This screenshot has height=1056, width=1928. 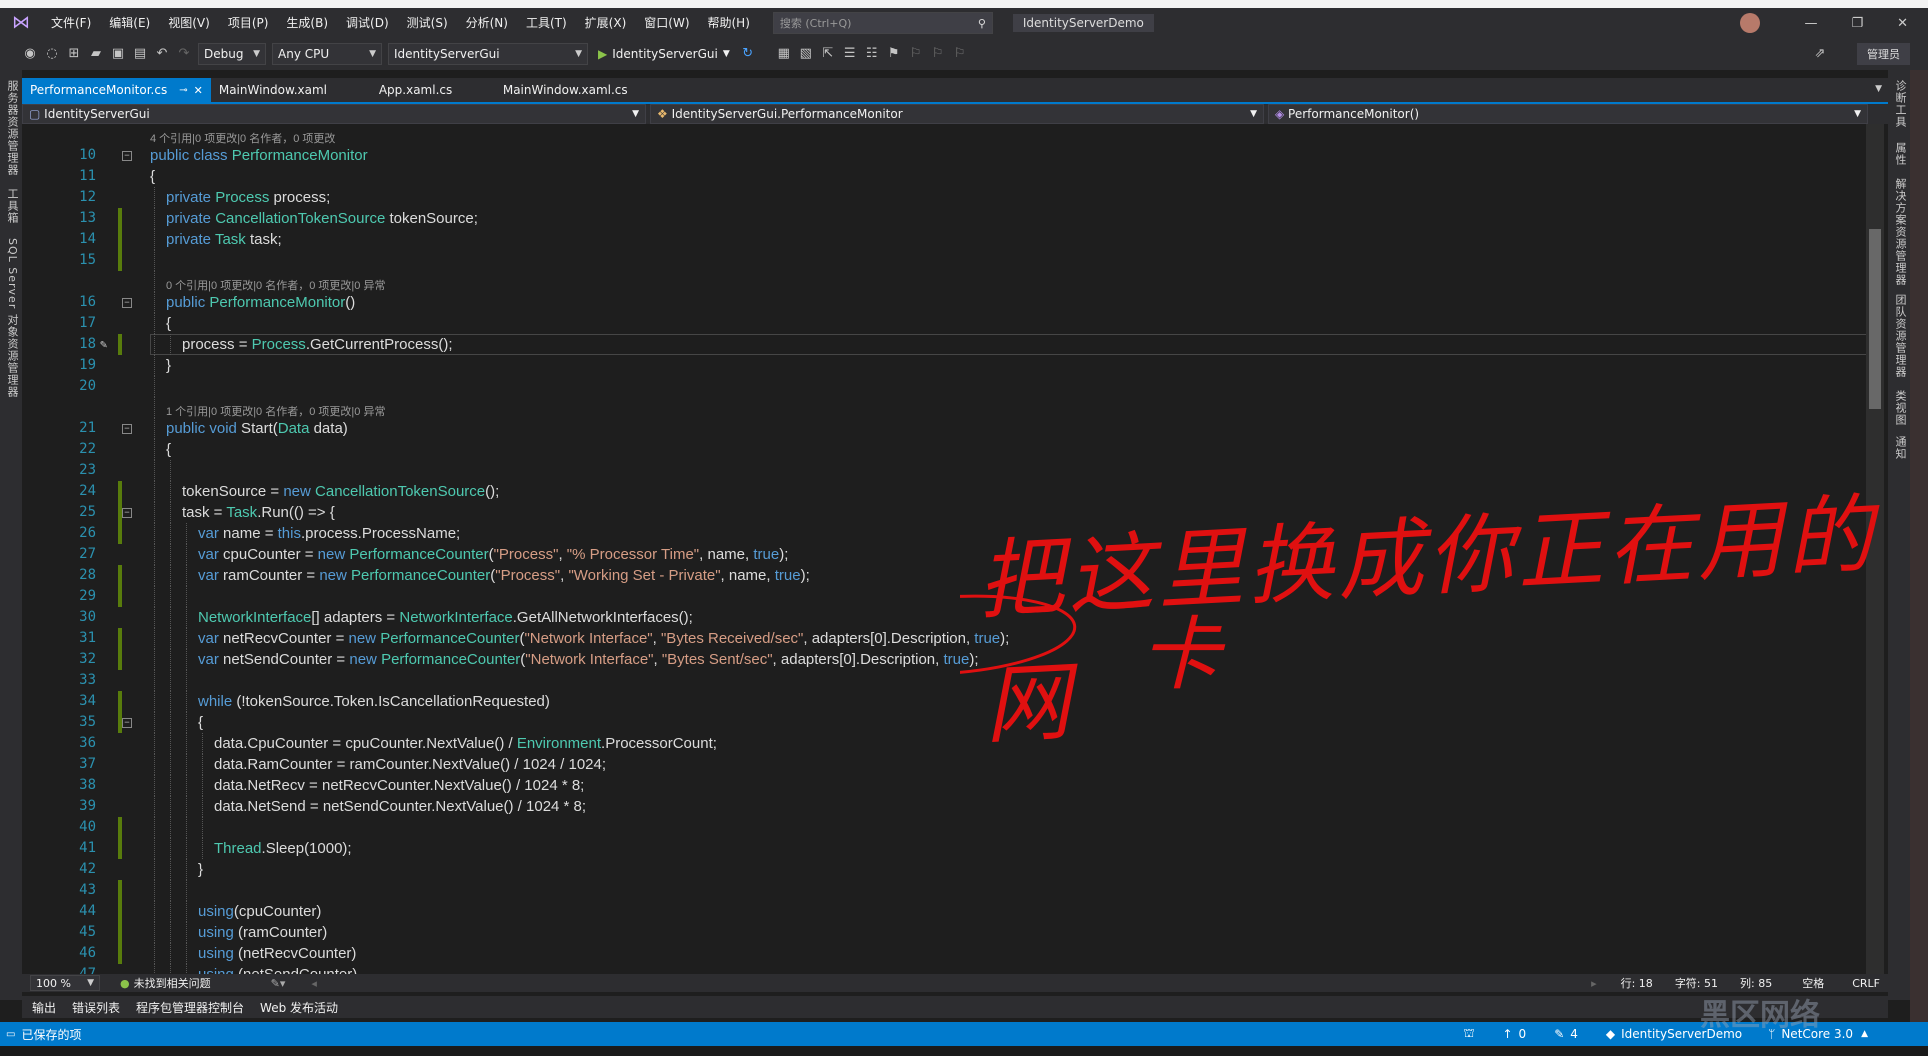 What do you see at coordinates (278, 983) in the screenshot?
I see `code-cleanup-icon: ✎▾` at bounding box center [278, 983].